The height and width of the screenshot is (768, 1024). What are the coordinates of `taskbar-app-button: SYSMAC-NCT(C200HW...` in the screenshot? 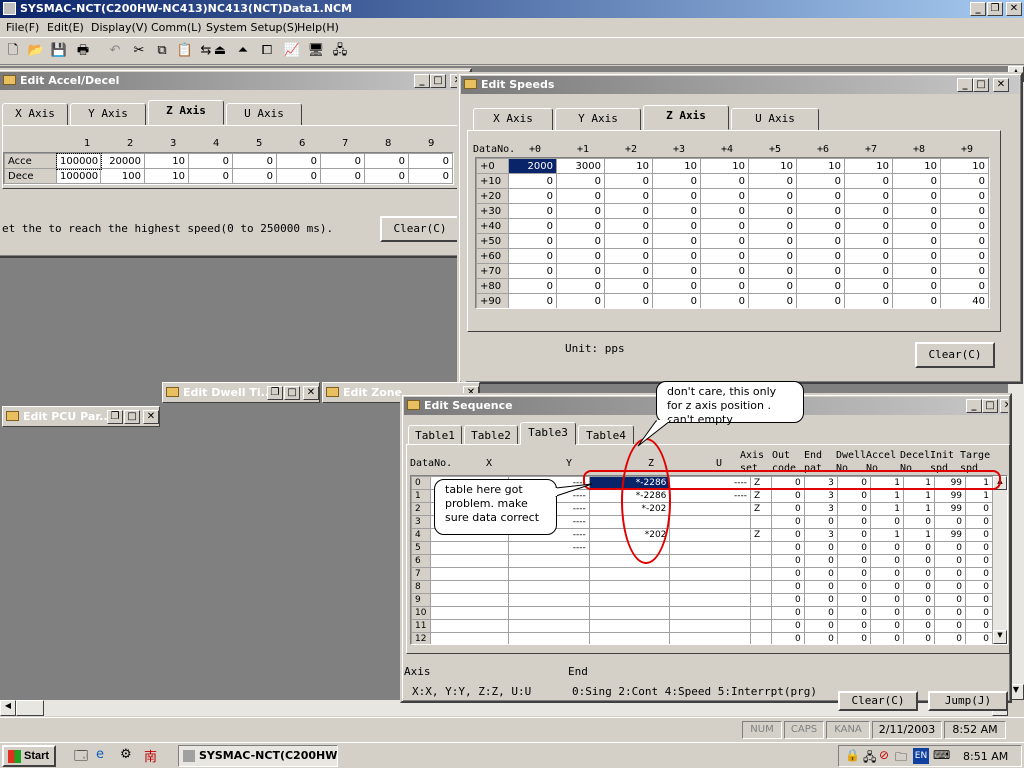 It's located at (258, 756).